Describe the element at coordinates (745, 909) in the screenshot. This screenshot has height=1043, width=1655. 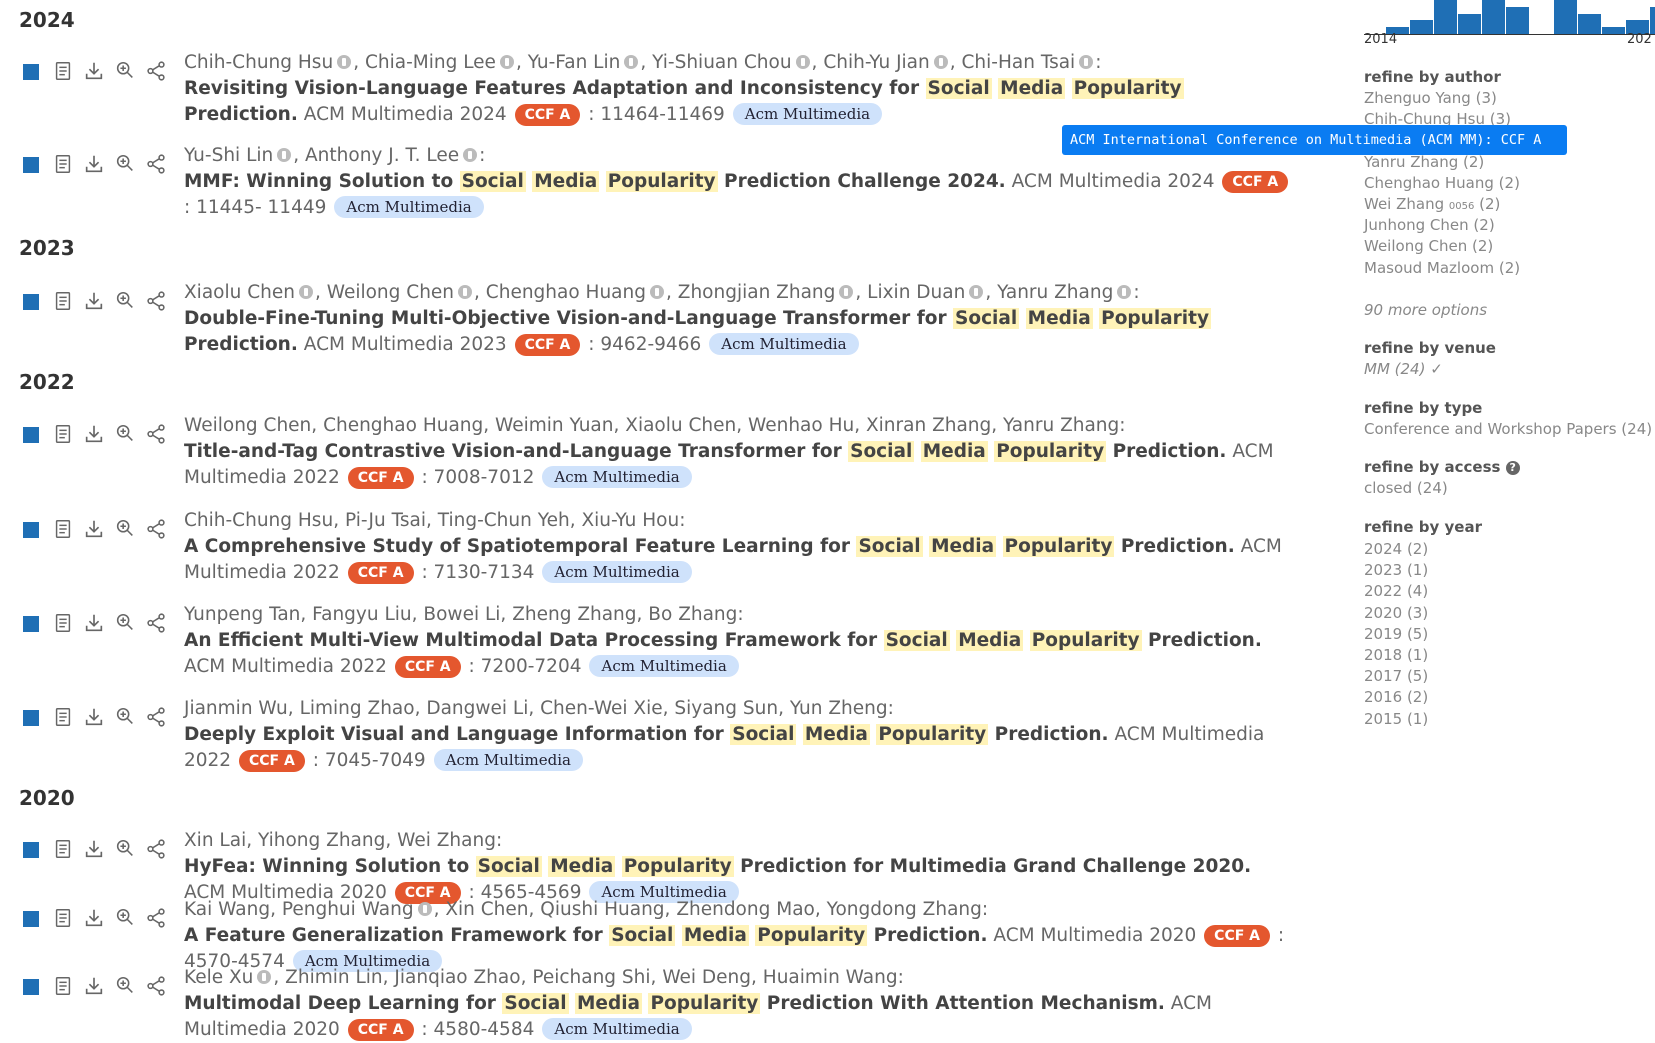
I see `author-link: Zhendong Mao` at that location.